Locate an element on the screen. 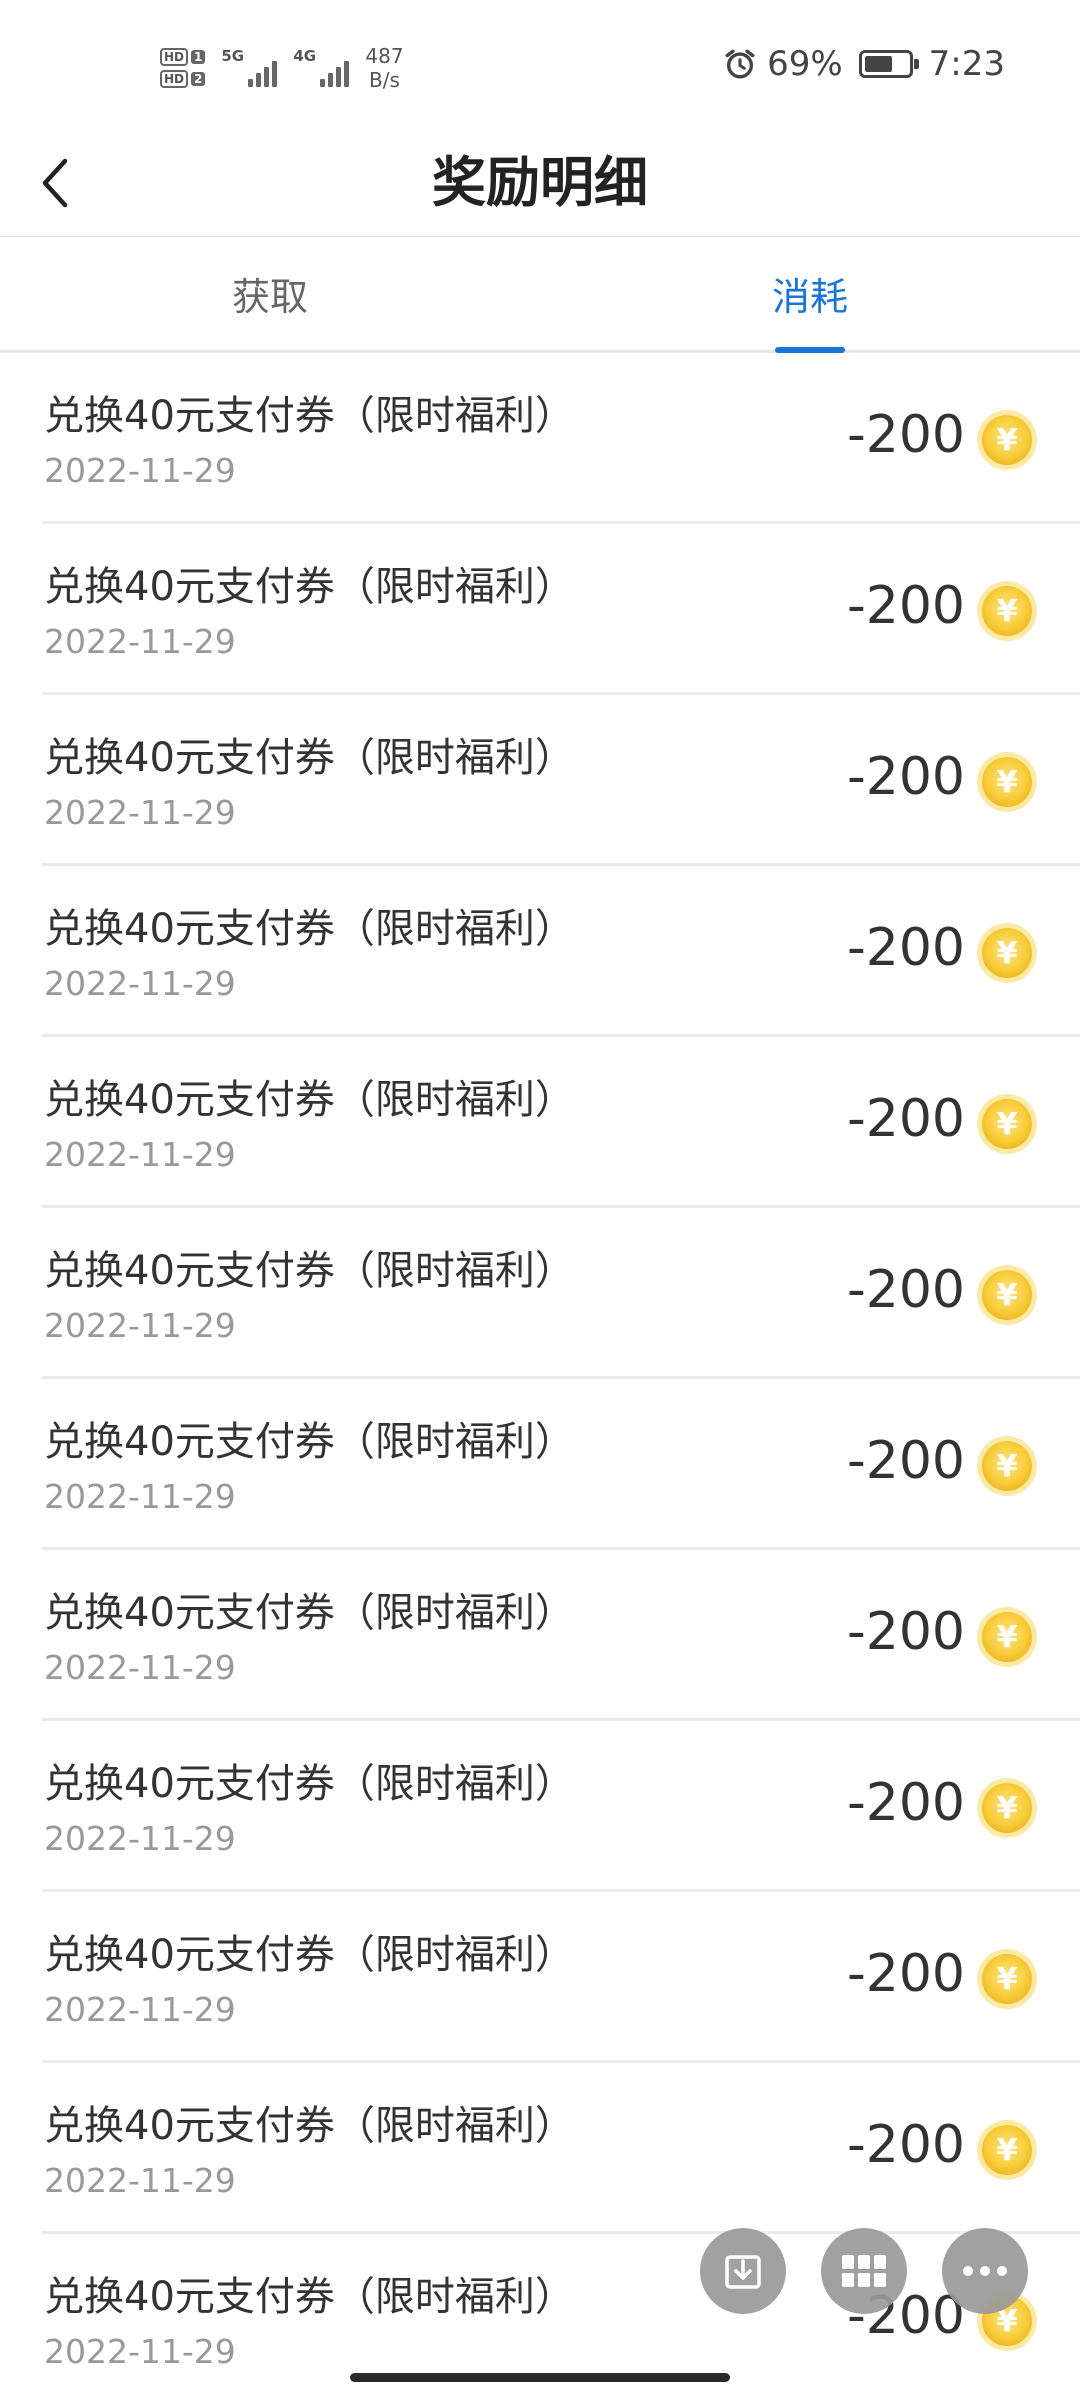  tab-label: 消耗 is located at coordinates (809, 297).